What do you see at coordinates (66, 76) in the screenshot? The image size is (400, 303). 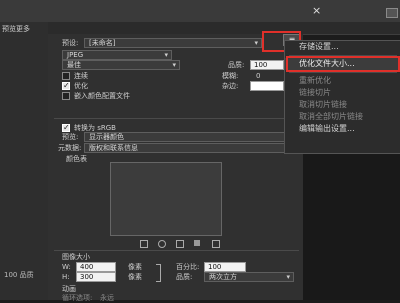 I see `progressive-checkbox` at bounding box center [66, 76].